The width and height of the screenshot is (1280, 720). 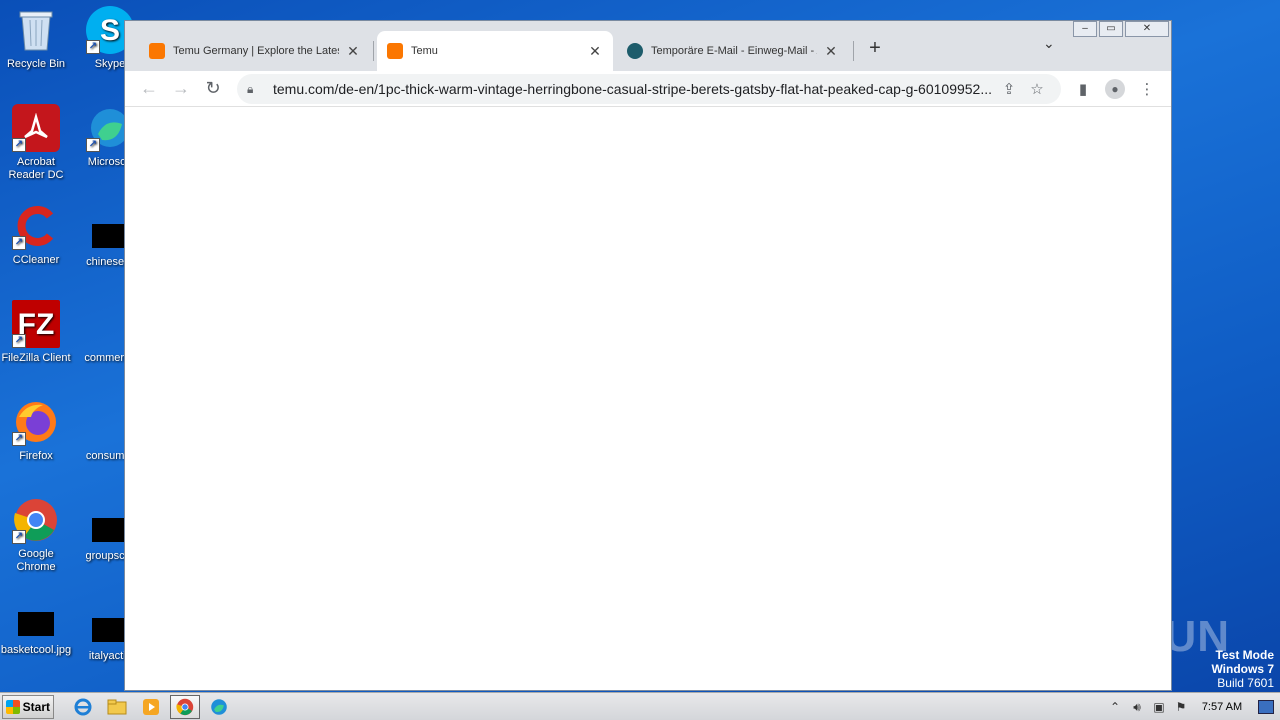 I want to click on action-center-flag-icon: ⚑, so click(x=1181, y=707).